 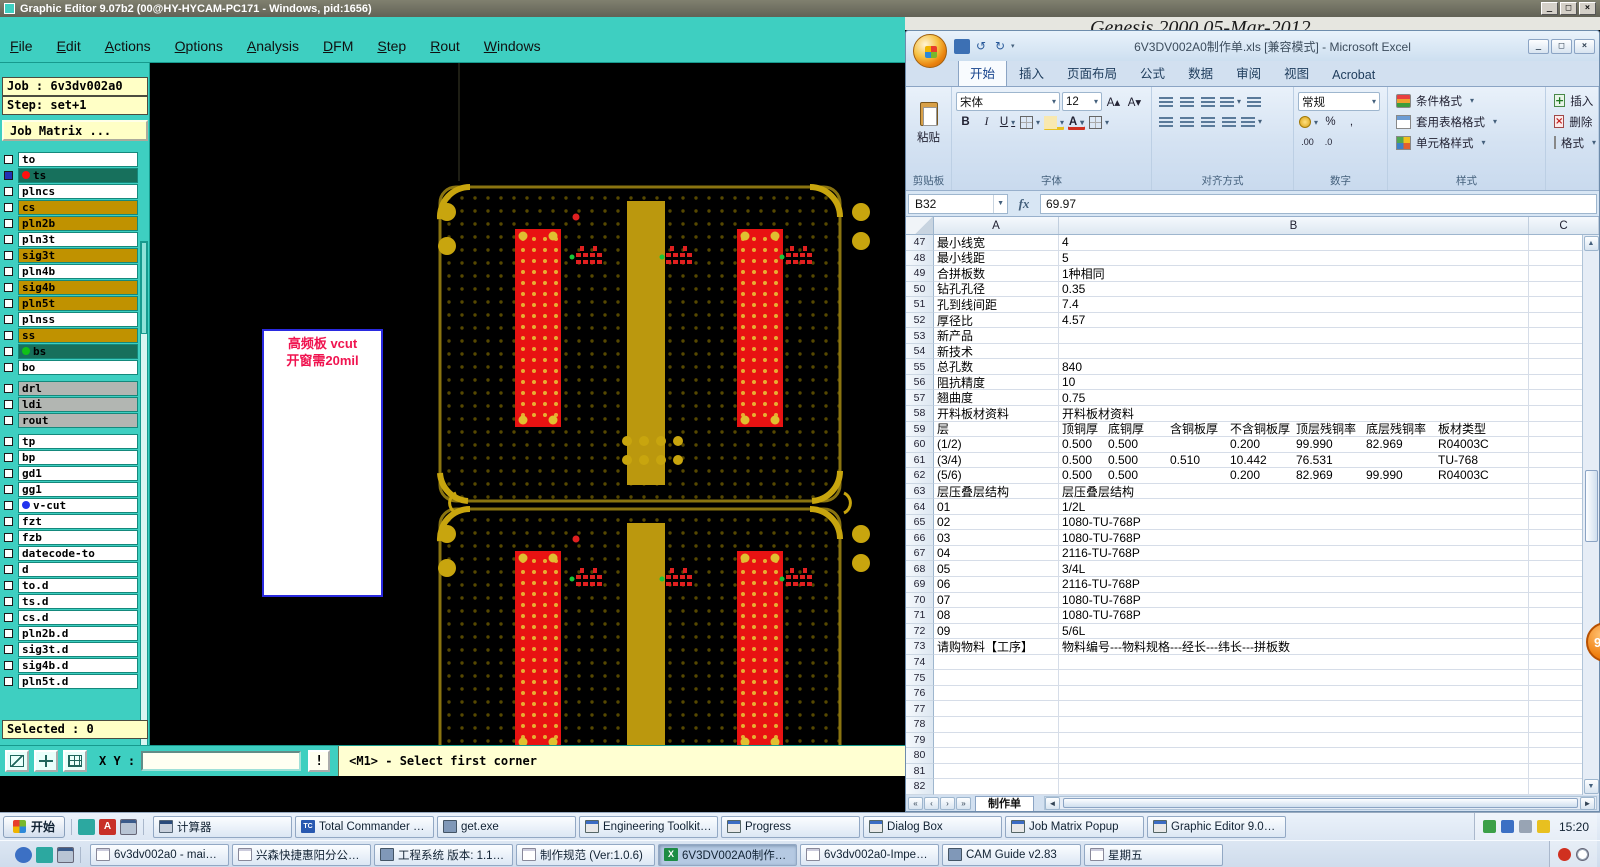 I want to click on menu-step: Step, so click(x=391, y=46).